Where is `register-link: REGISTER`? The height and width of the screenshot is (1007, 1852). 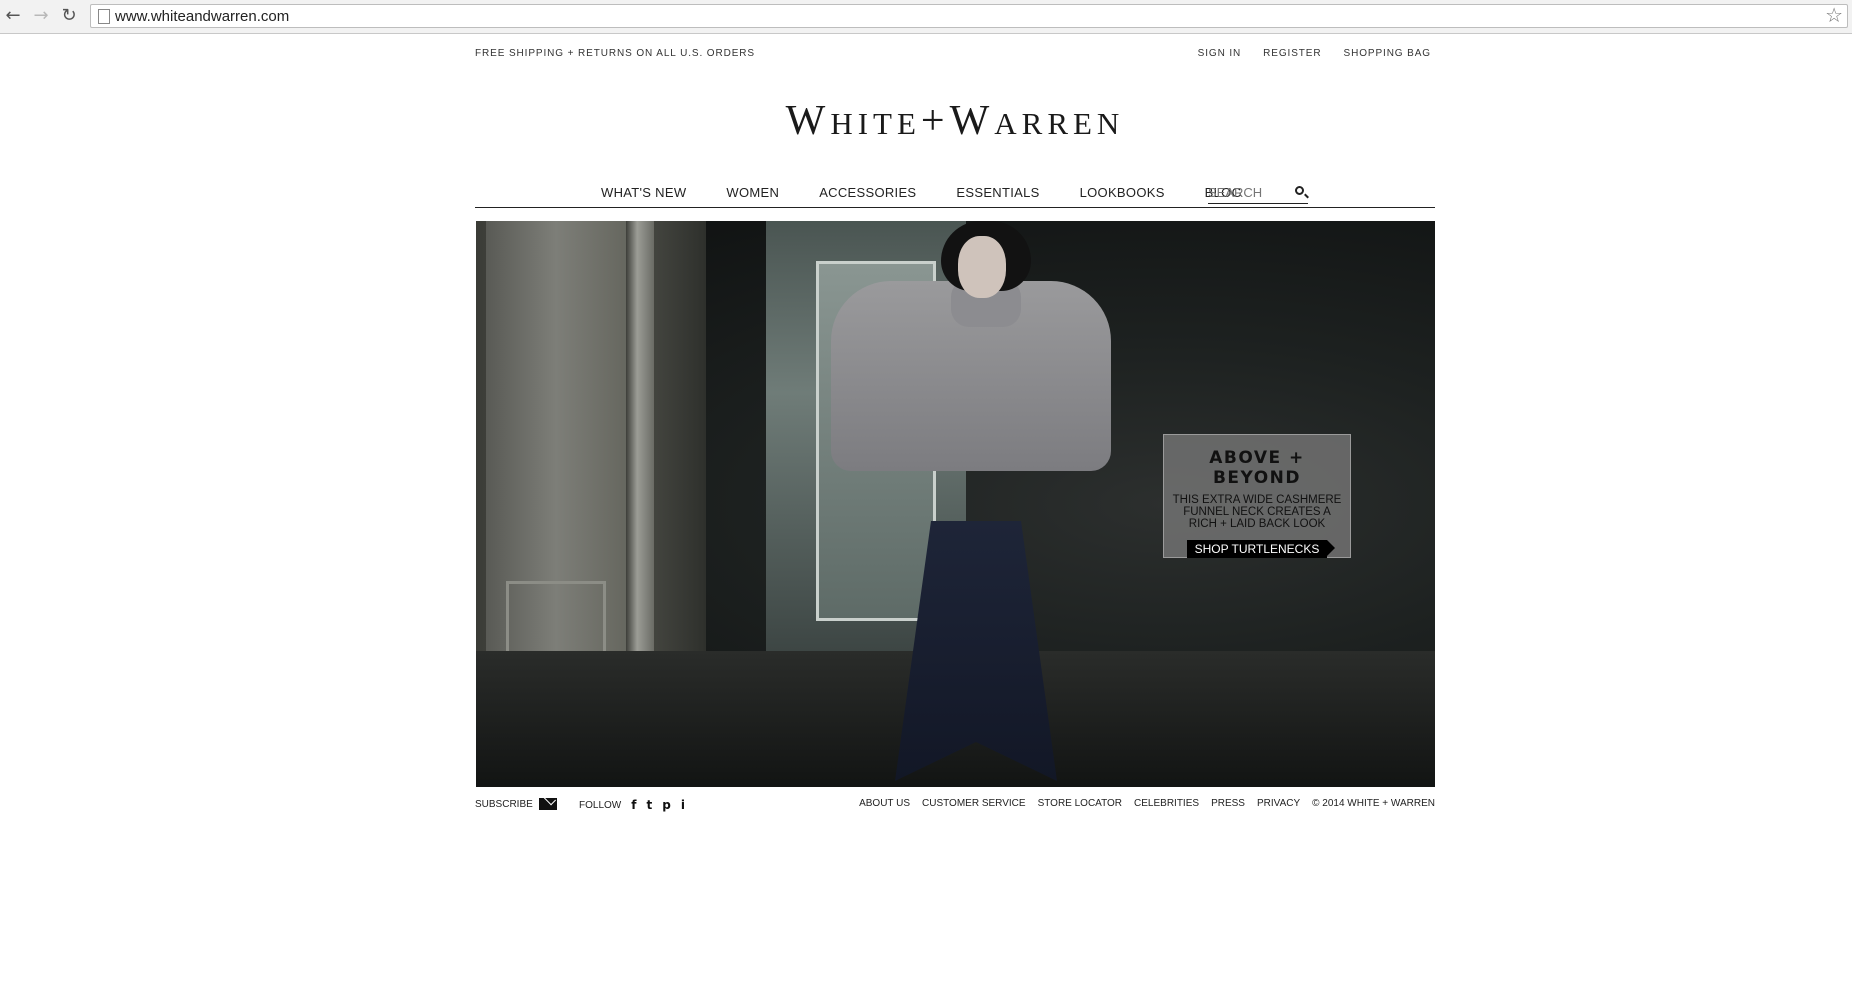 register-link: REGISTER is located at coordinates (1292, 53).